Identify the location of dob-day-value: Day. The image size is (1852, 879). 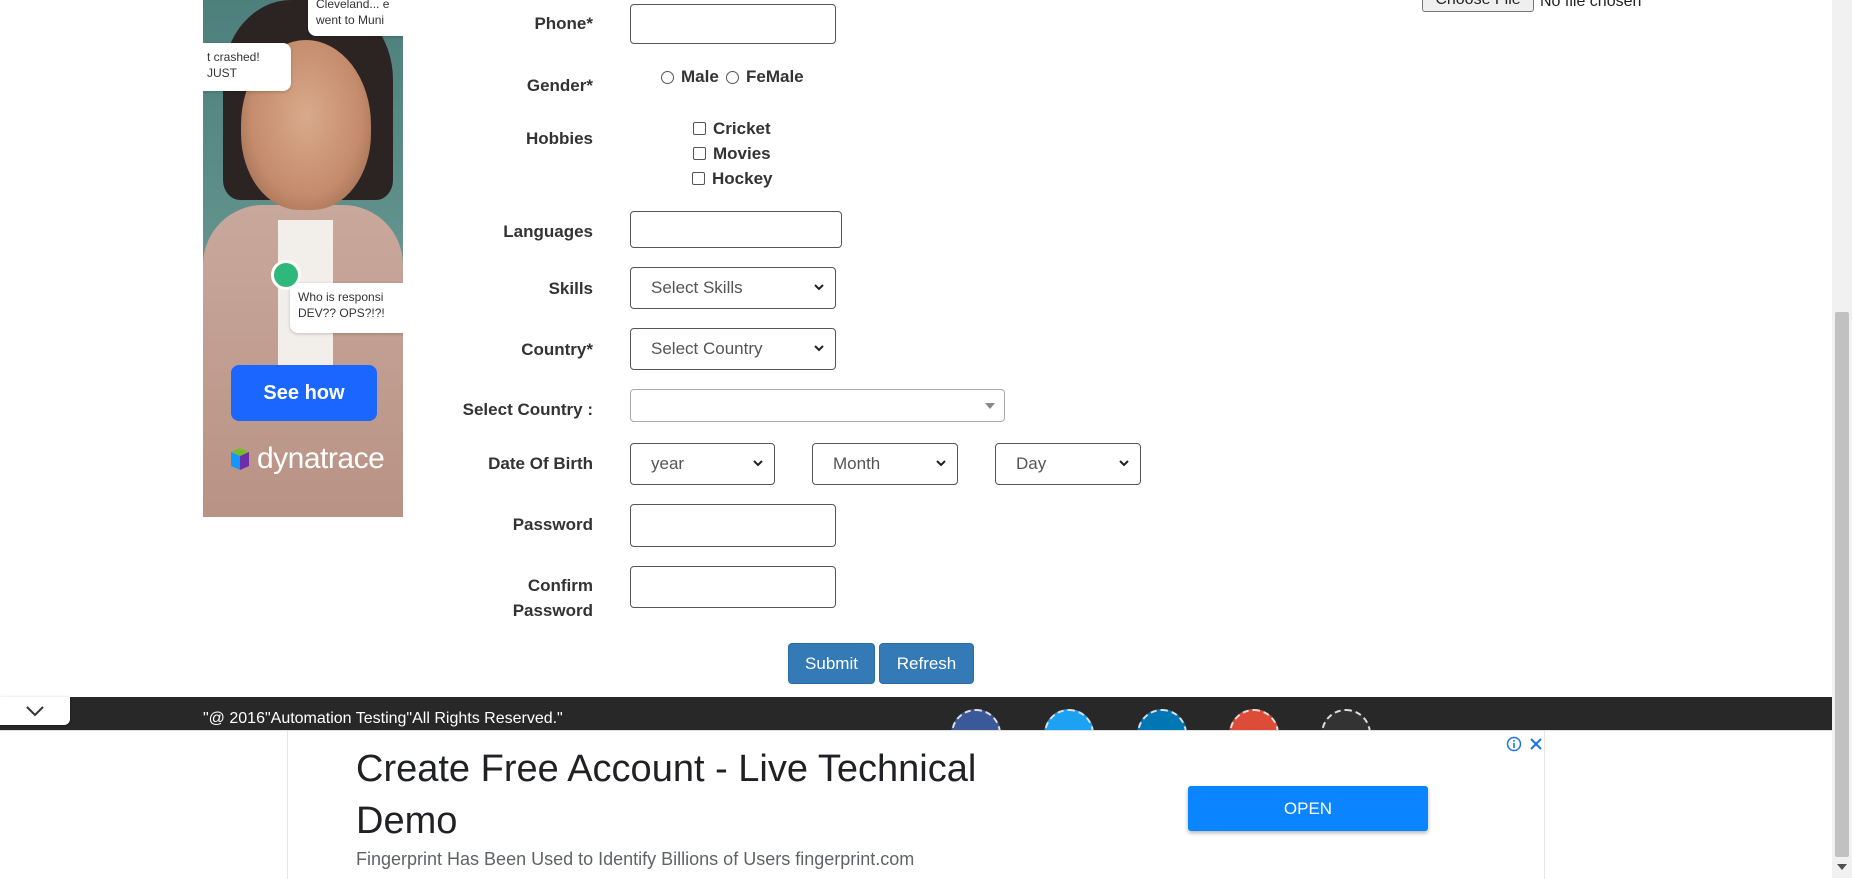
(1031, 463).